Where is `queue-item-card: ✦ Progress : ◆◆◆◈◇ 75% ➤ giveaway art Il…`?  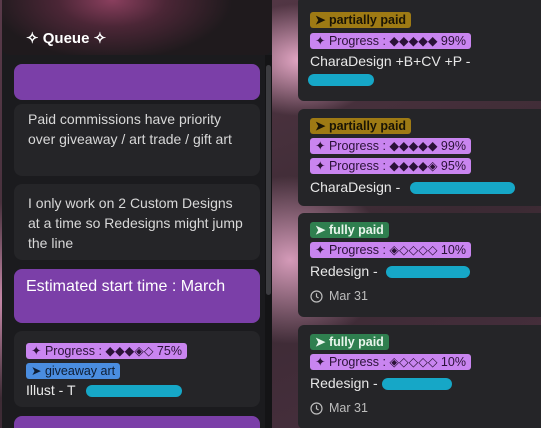 queue-item-card: ✦ Progress : ◆◆◆◈◇ 75% ➤ giveaway art Il… is located at coordinates (137, 369).